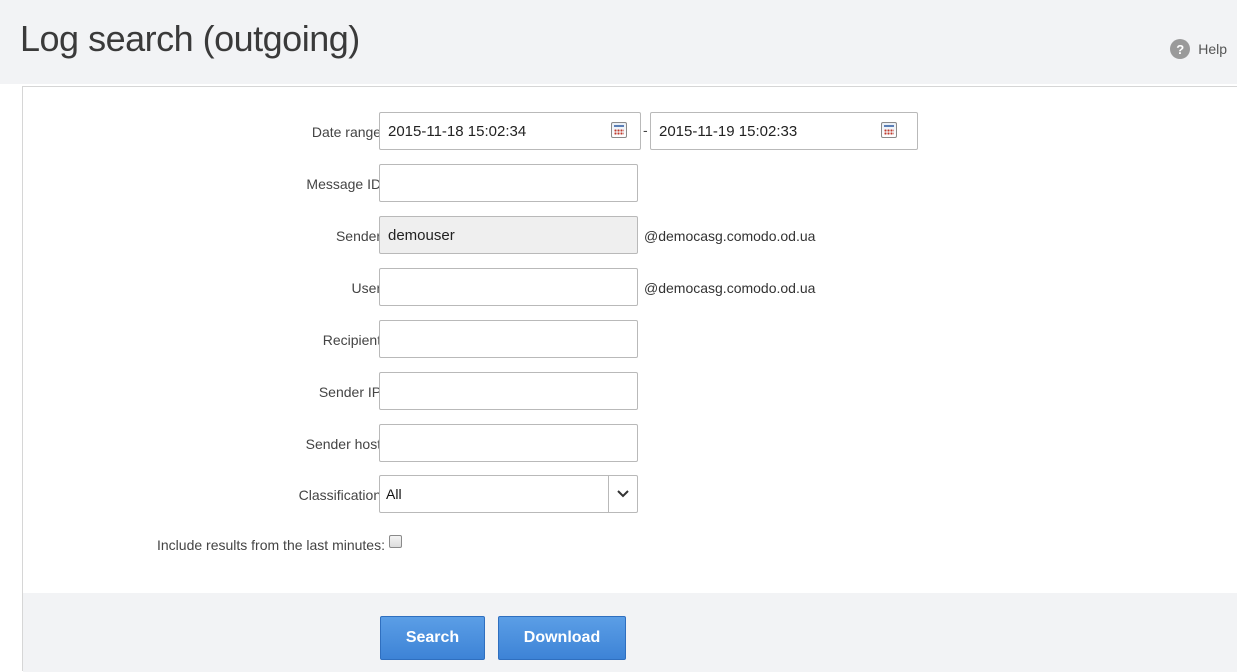  Describe the element at coordinates (730, 236) in the screenshot. I see `sender-domain-suffix: @democasg.comodo.od.ua` at that location.